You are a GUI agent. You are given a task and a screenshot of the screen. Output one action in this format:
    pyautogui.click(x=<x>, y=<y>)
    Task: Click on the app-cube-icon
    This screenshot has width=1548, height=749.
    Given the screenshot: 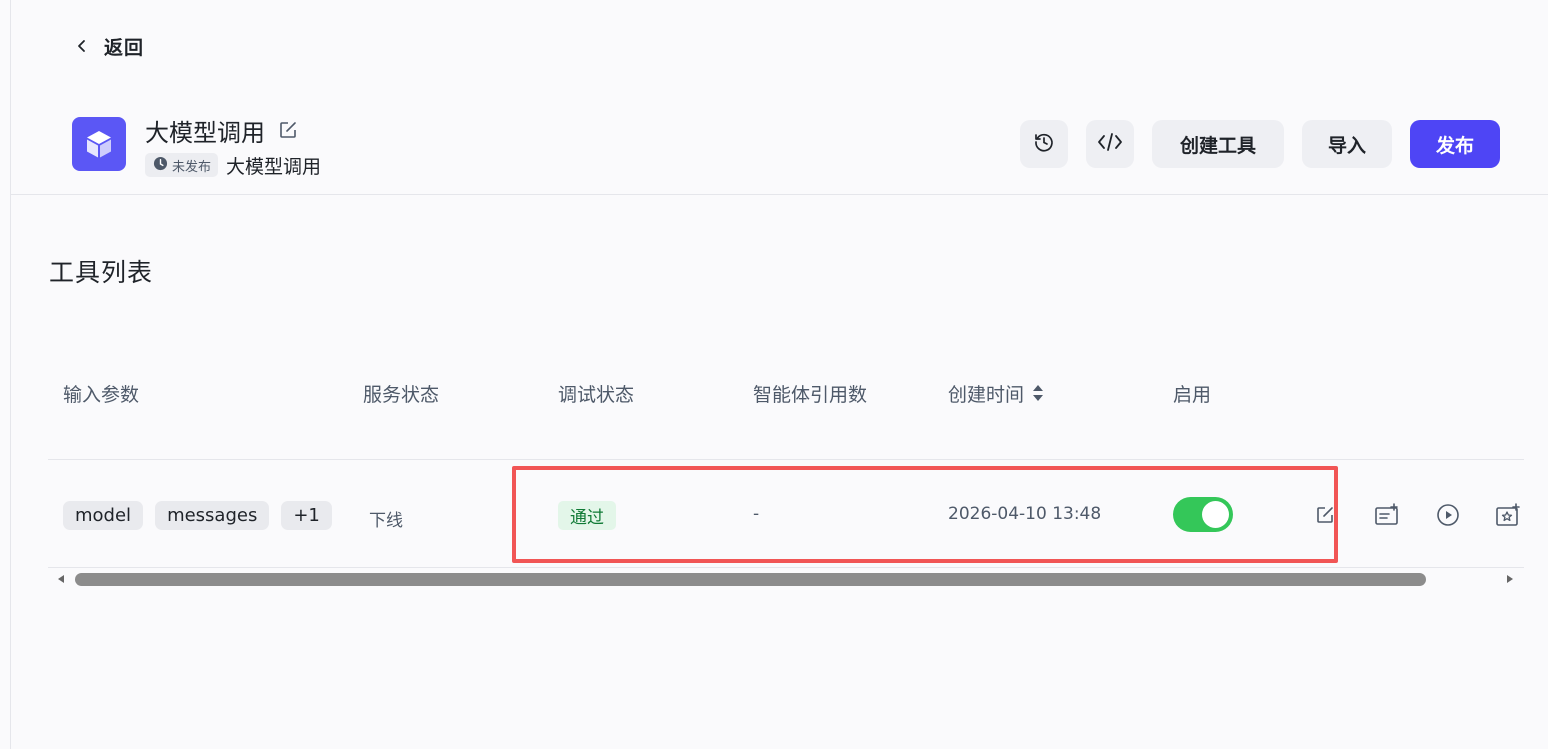 What is the action you would take?
    pyautogui.click(x=99, y=144)
    